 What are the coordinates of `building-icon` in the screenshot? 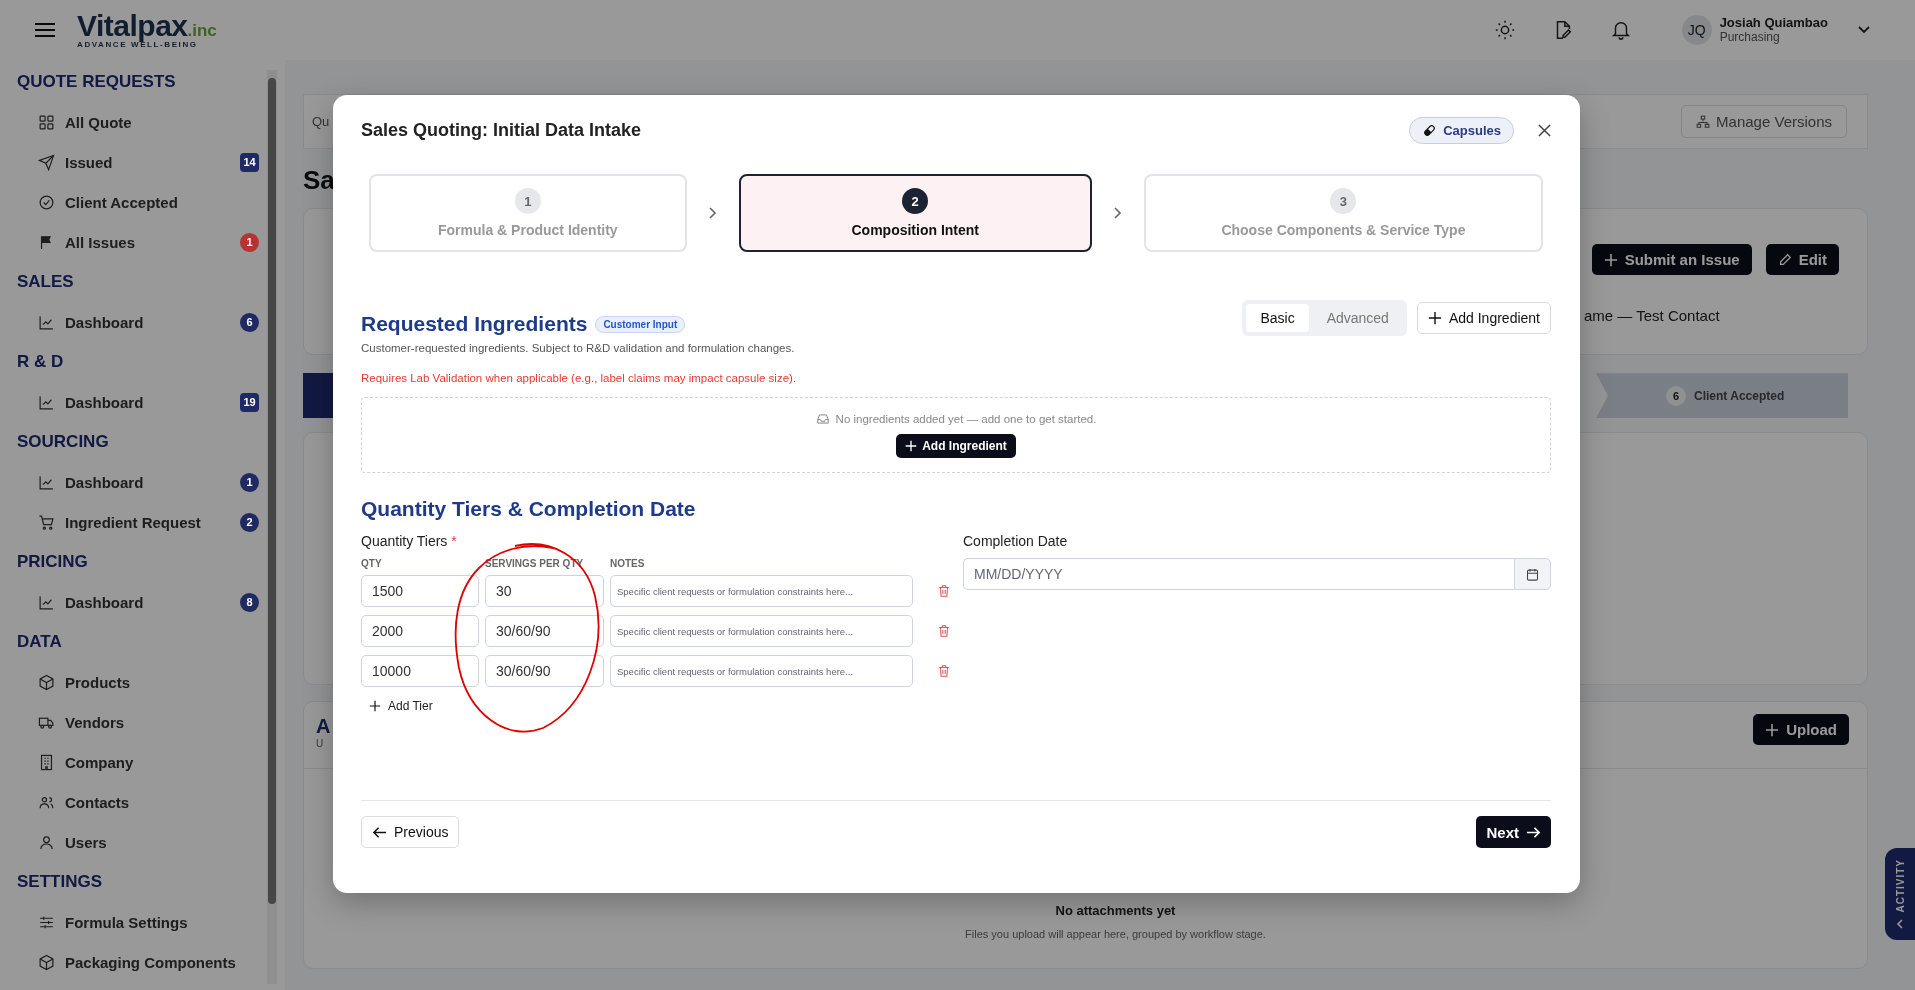 It's located at (46, 762).